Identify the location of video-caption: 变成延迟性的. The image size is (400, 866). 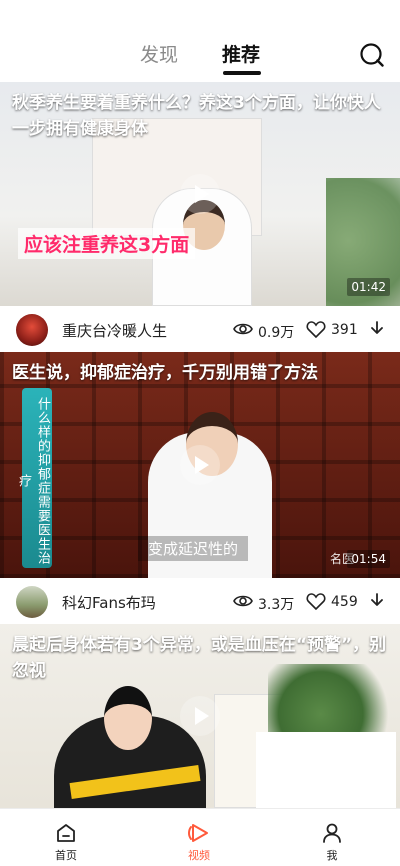
(193, 548).